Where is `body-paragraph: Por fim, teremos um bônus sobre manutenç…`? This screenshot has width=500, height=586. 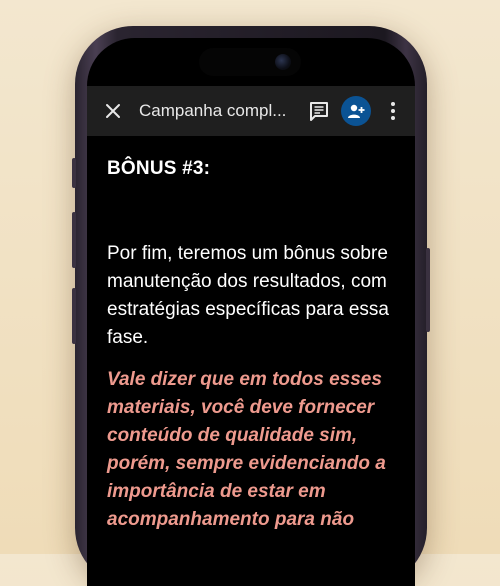 body-paragraph: Por fim, teremos um bônus sobre manutenç… is located at coordinates (248, 295).